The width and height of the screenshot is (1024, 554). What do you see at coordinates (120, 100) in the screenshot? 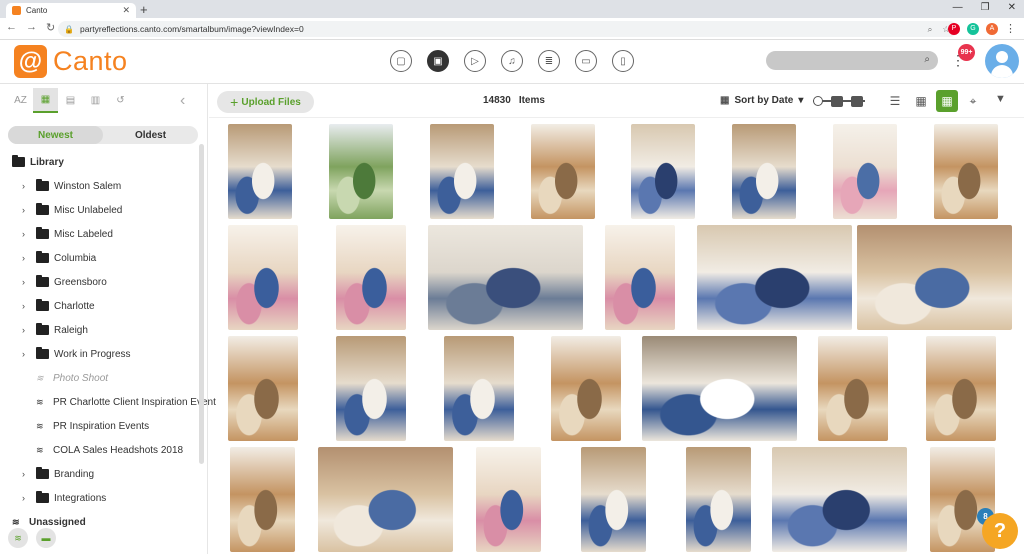
I see `history-icon: ↺` at bounding box center [120, 100].